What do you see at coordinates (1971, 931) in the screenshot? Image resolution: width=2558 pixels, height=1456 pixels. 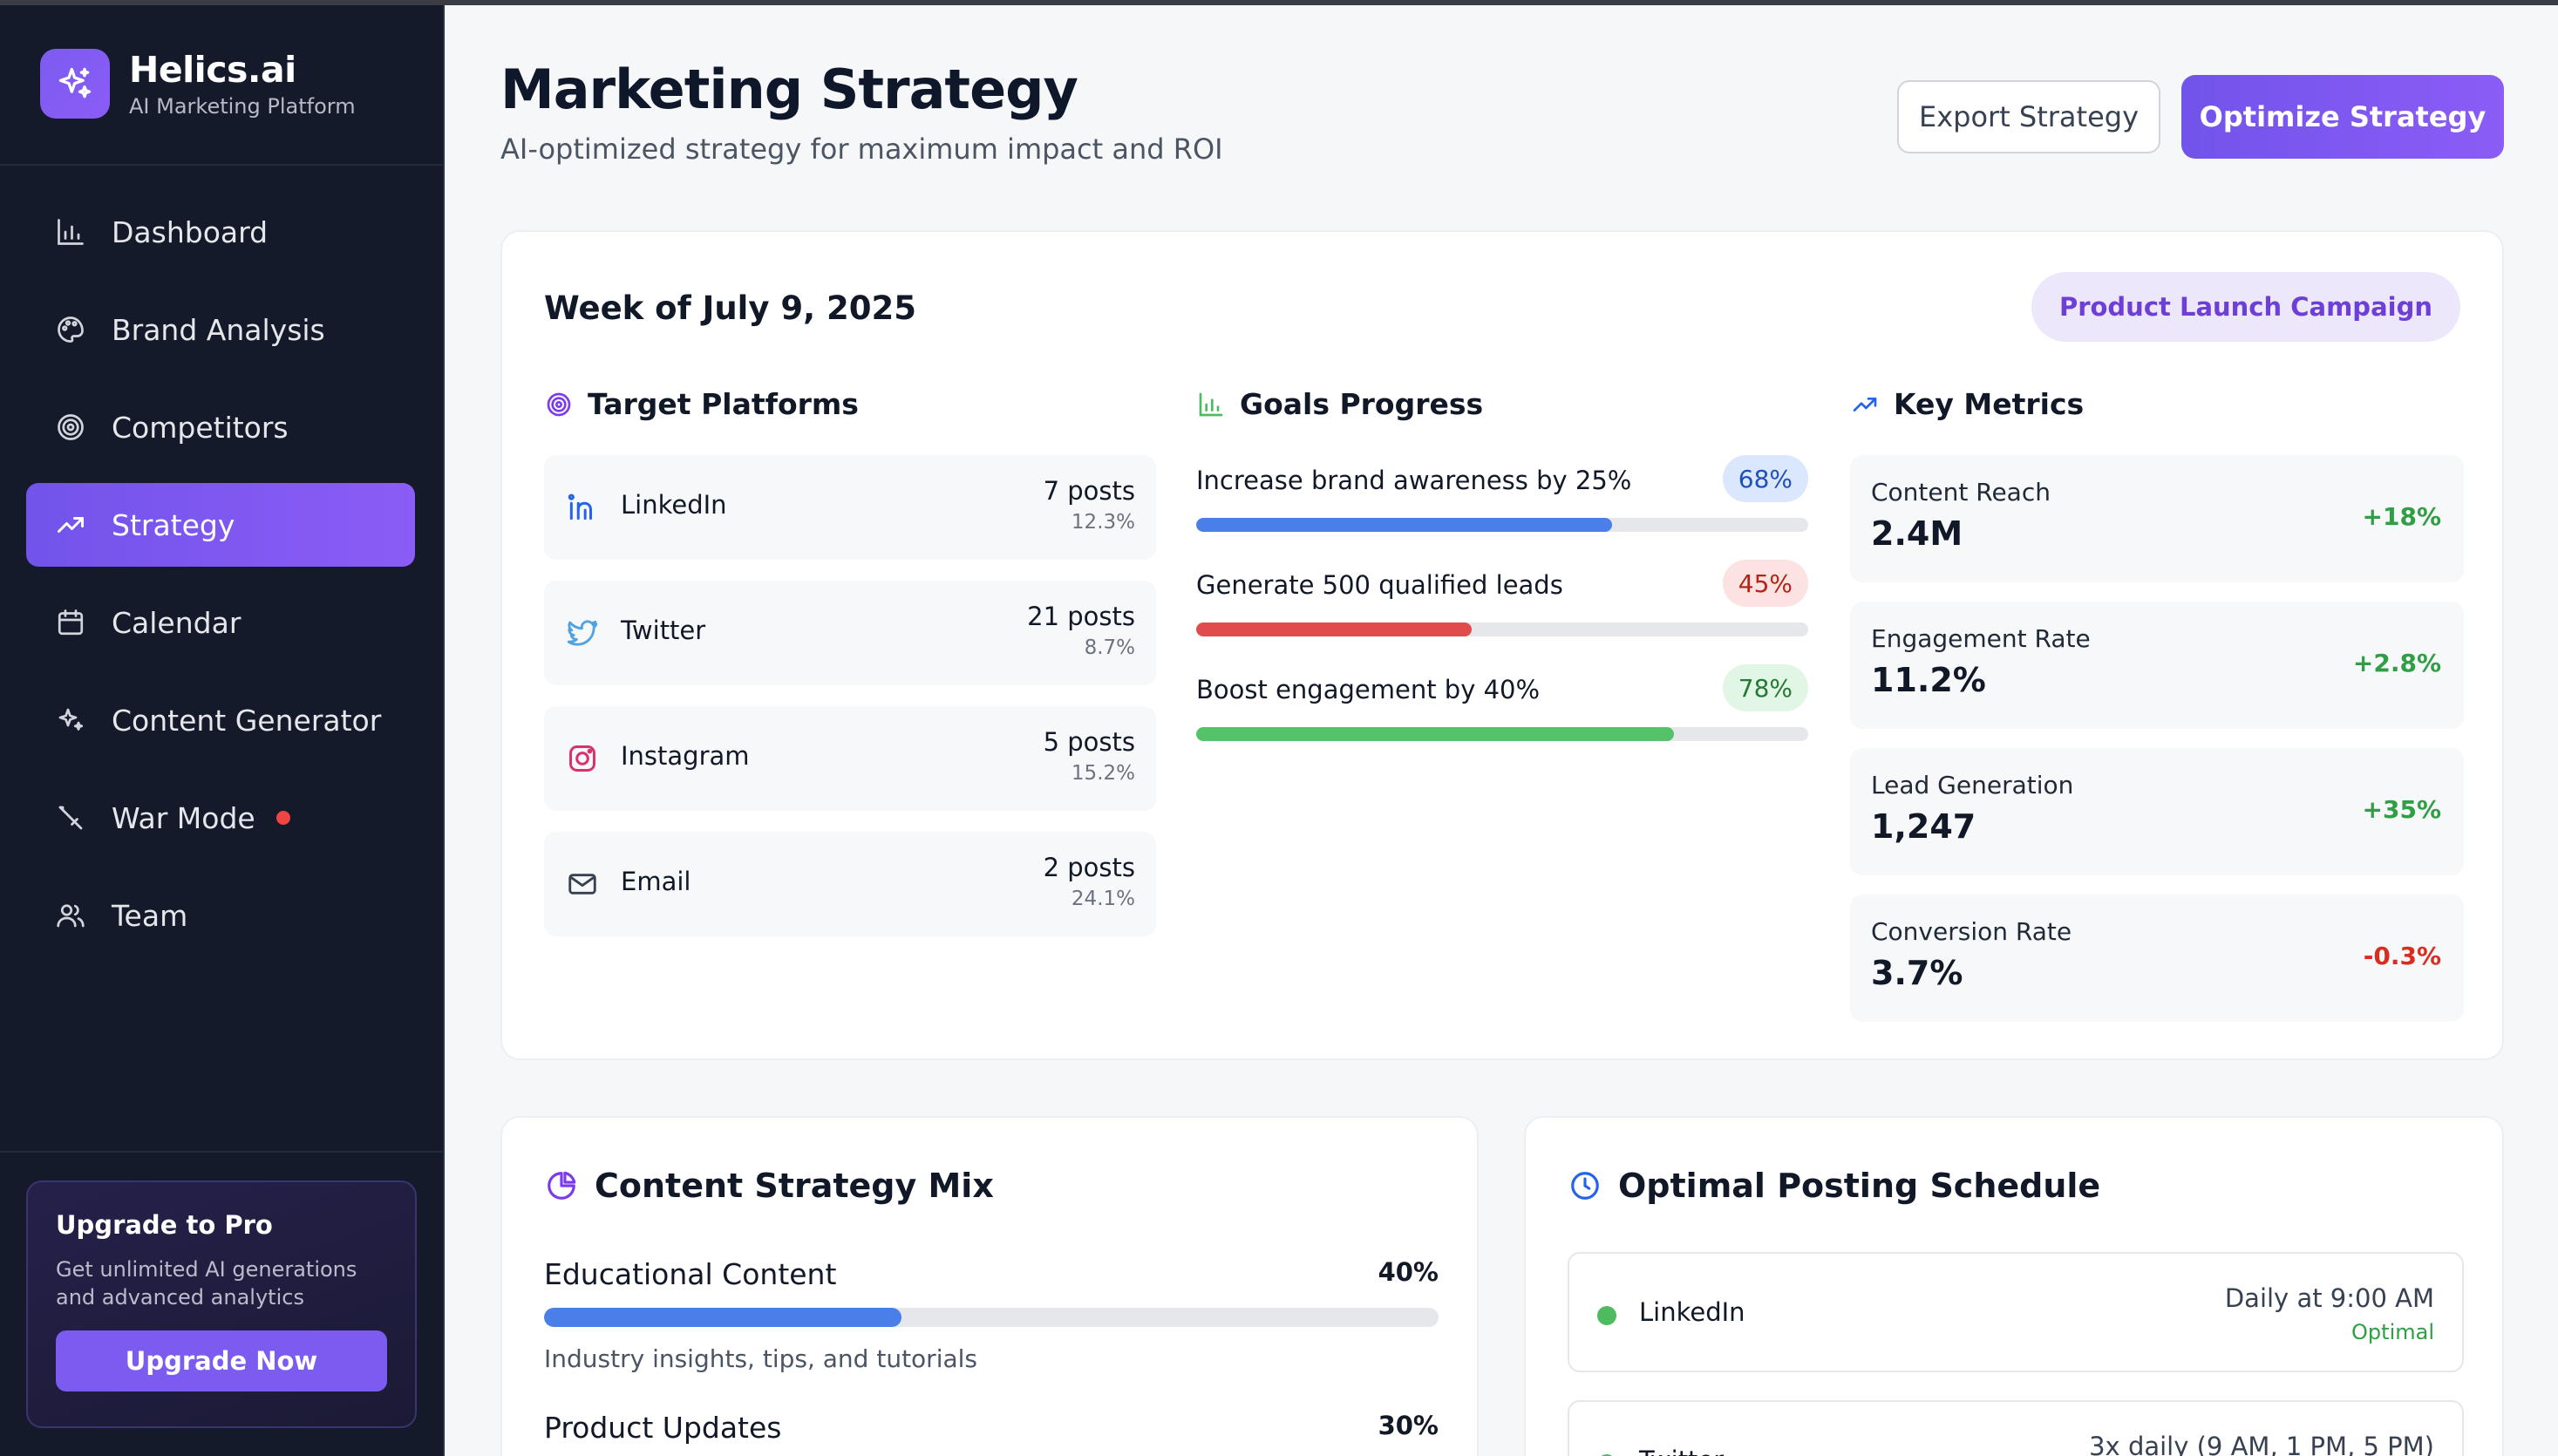 I see `metric-label: Conversion Rate` at bounding box center [1971, 931].